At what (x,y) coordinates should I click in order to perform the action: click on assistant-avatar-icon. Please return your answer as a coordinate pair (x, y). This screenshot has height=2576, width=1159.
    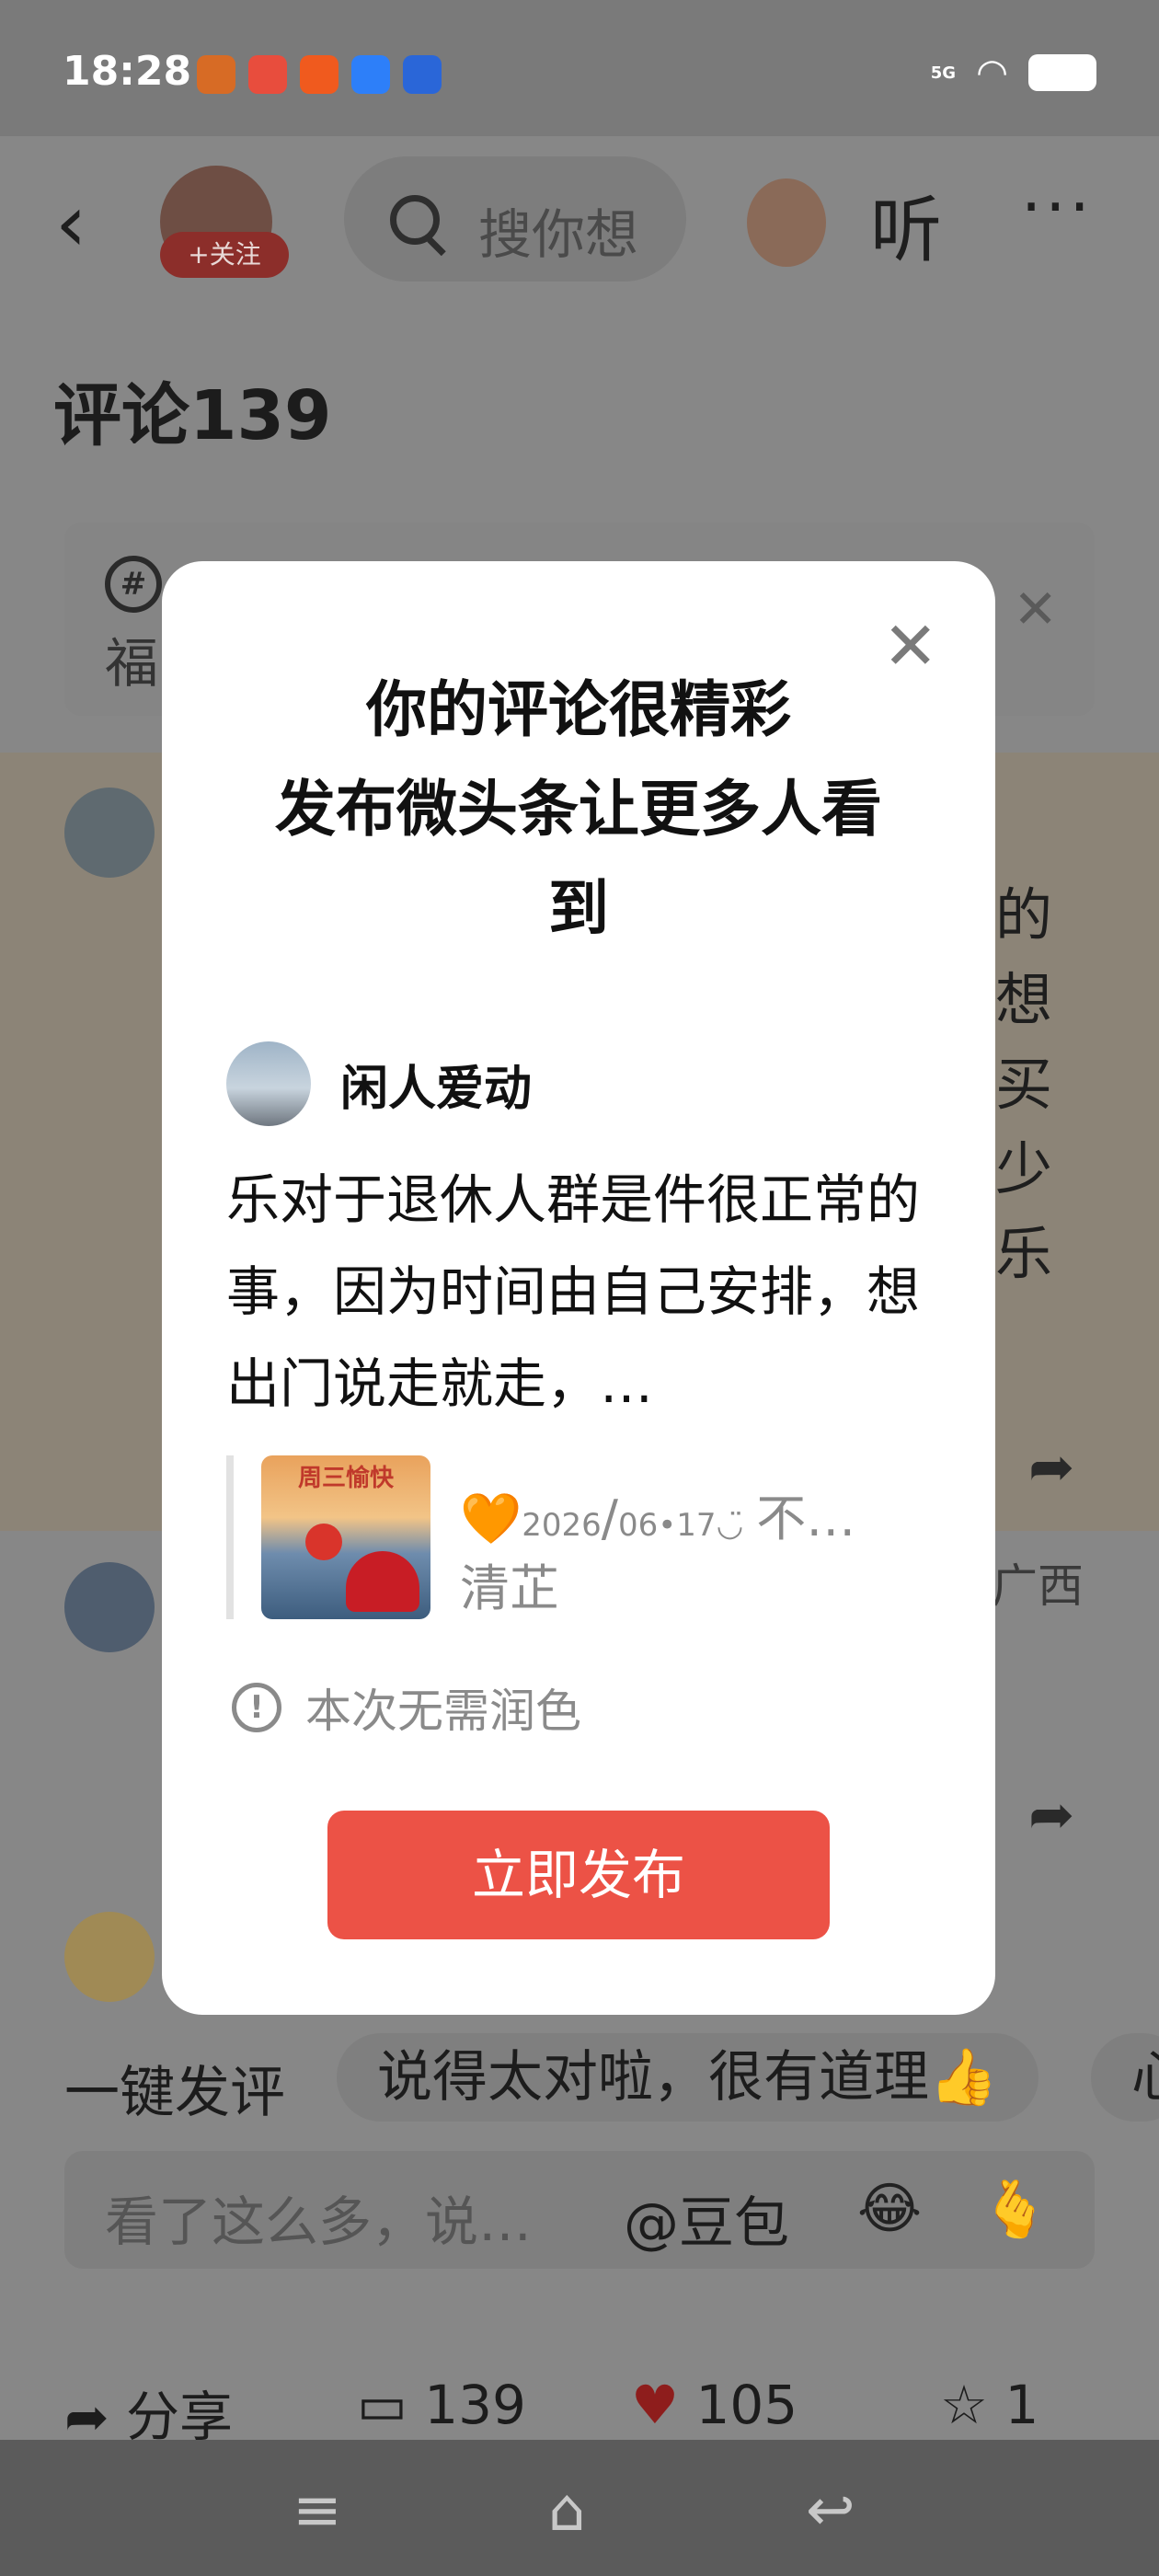
    Looking at the image, I should click on (786, 222).